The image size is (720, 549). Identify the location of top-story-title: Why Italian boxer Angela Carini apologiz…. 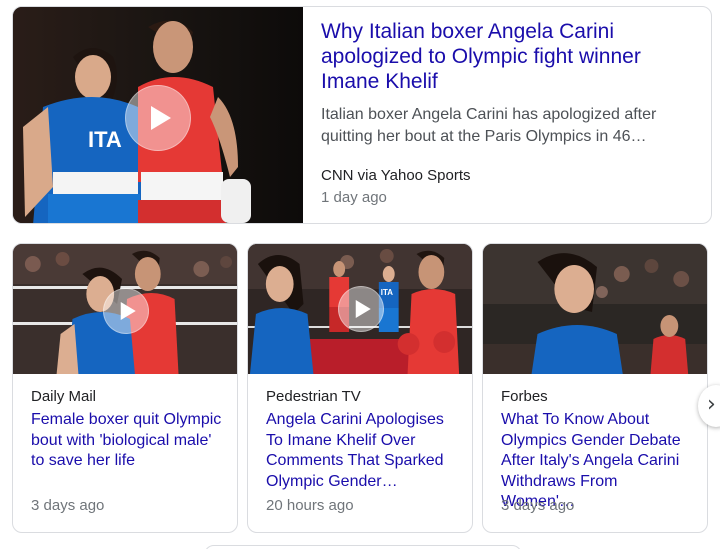
(509, 56).